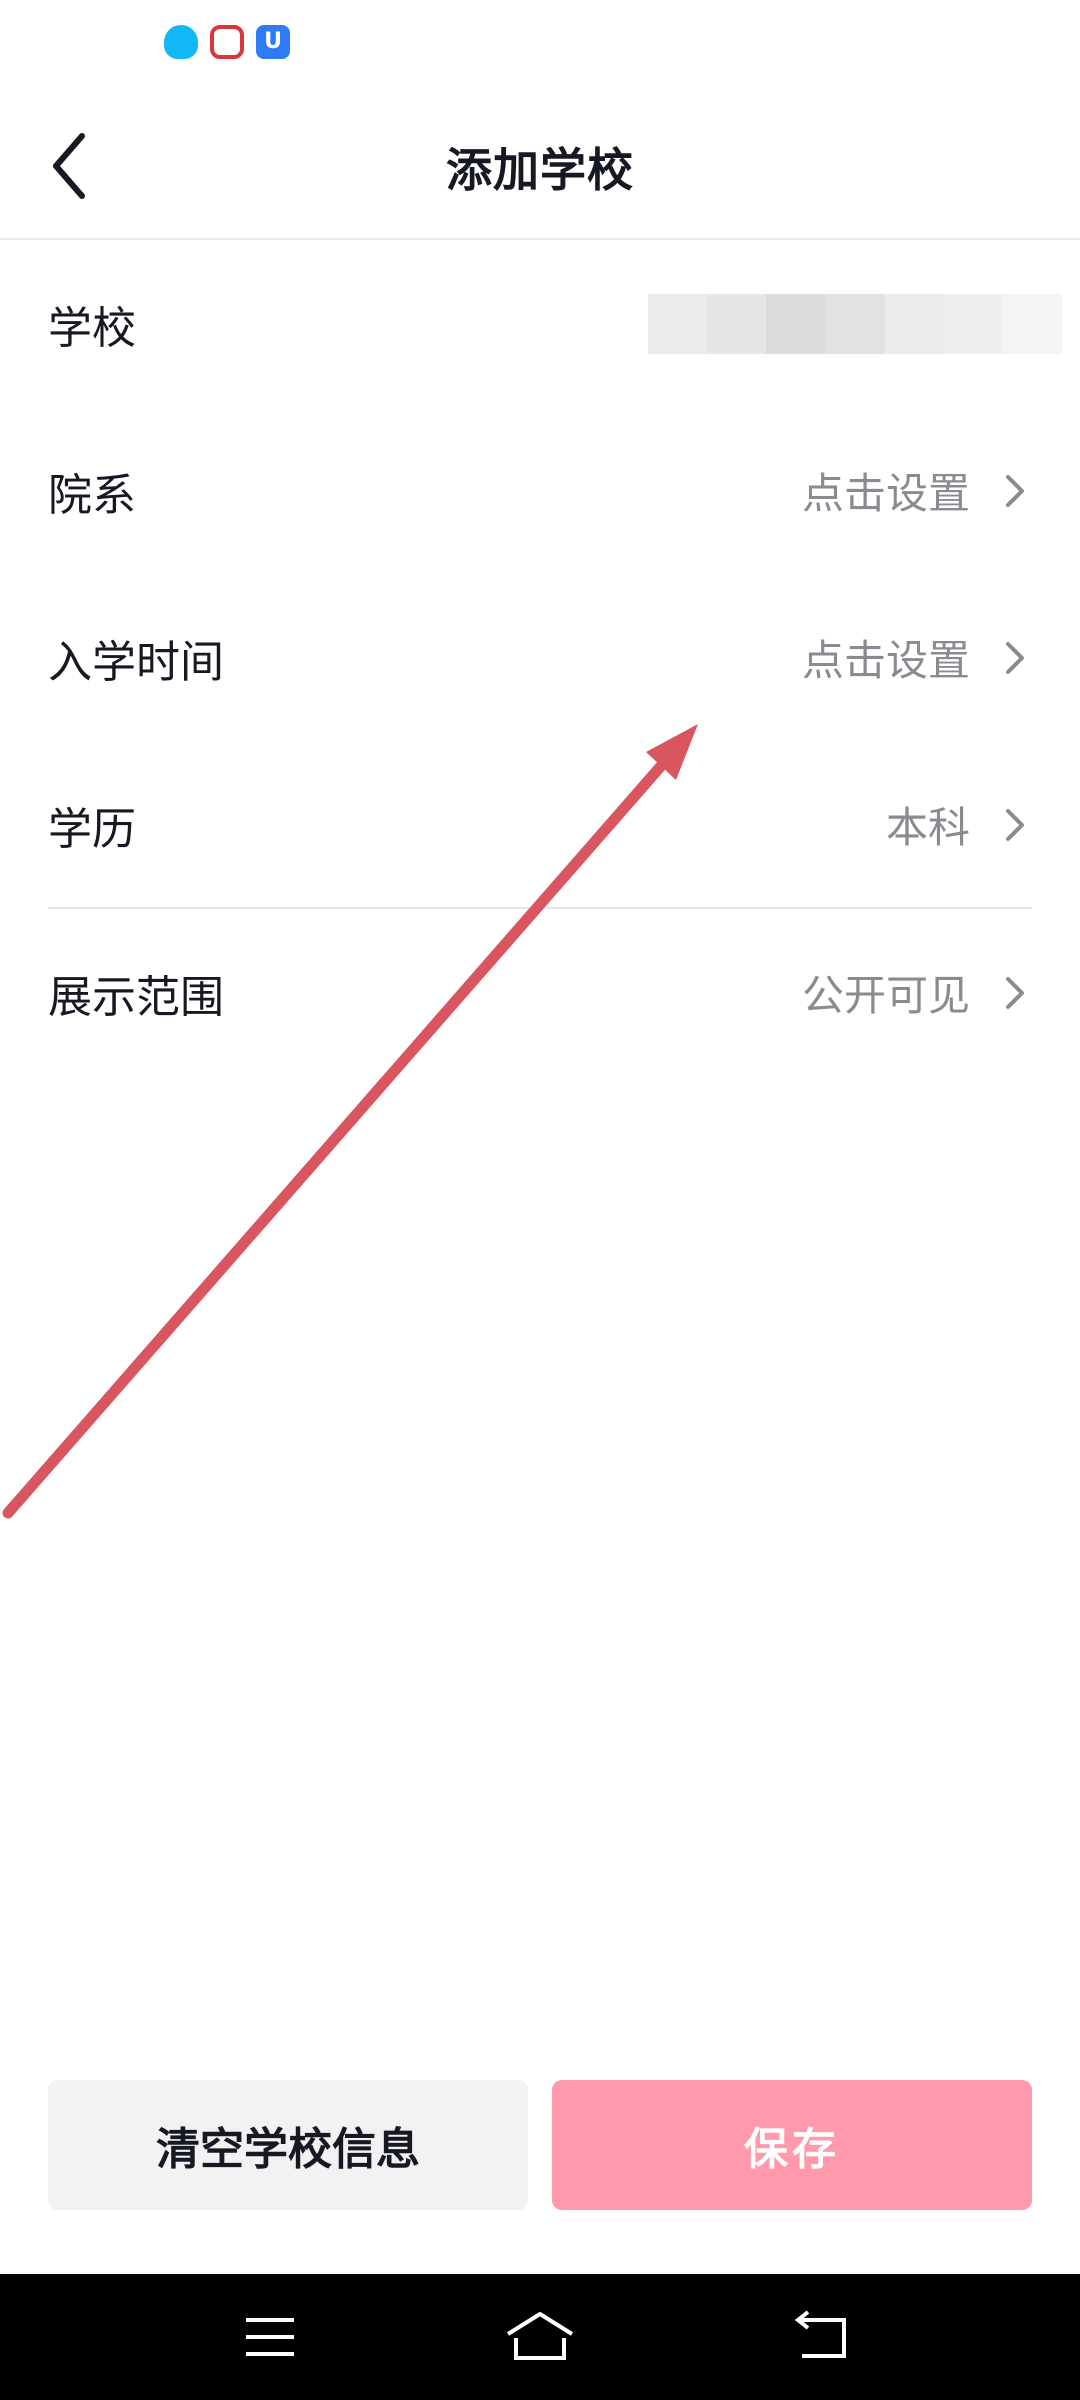 This screenshot has width=1080, height=2400. Describe the element at coordinates (855, 323) in the screenshot. I see `school-name-value` at that location.